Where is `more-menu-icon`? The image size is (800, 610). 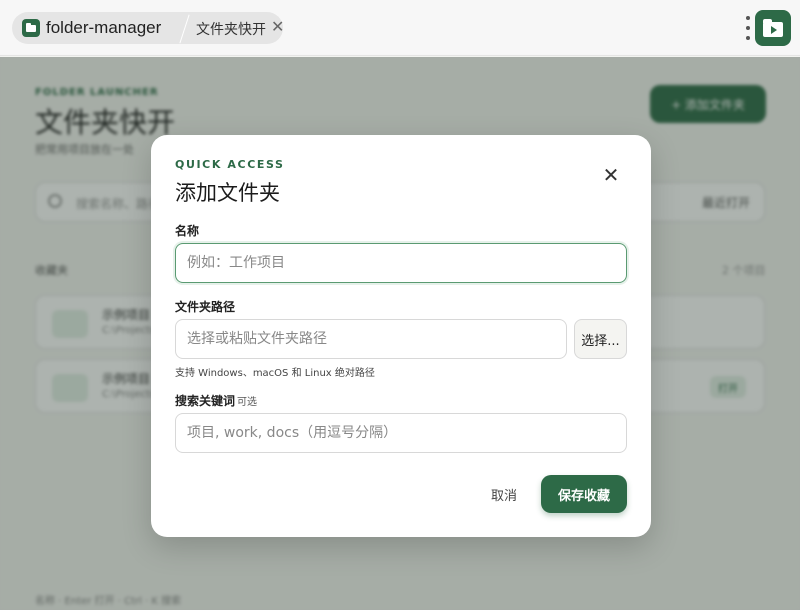
more-menu-icon is located at coordinates (748, 28).